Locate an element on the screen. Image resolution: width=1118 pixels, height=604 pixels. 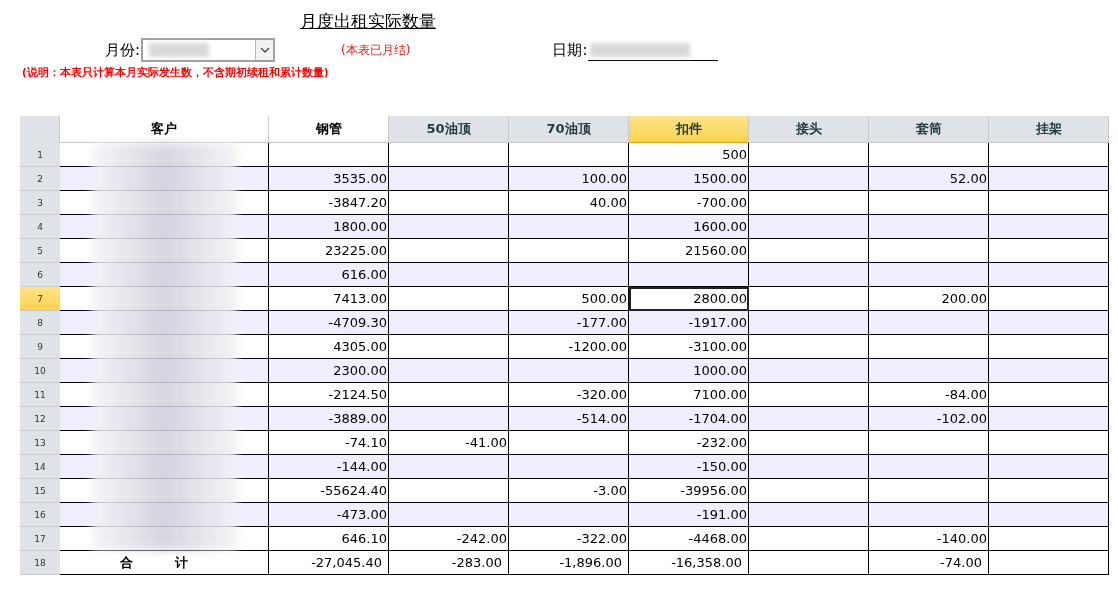
caret-icon is located at coordinates (264, 50).